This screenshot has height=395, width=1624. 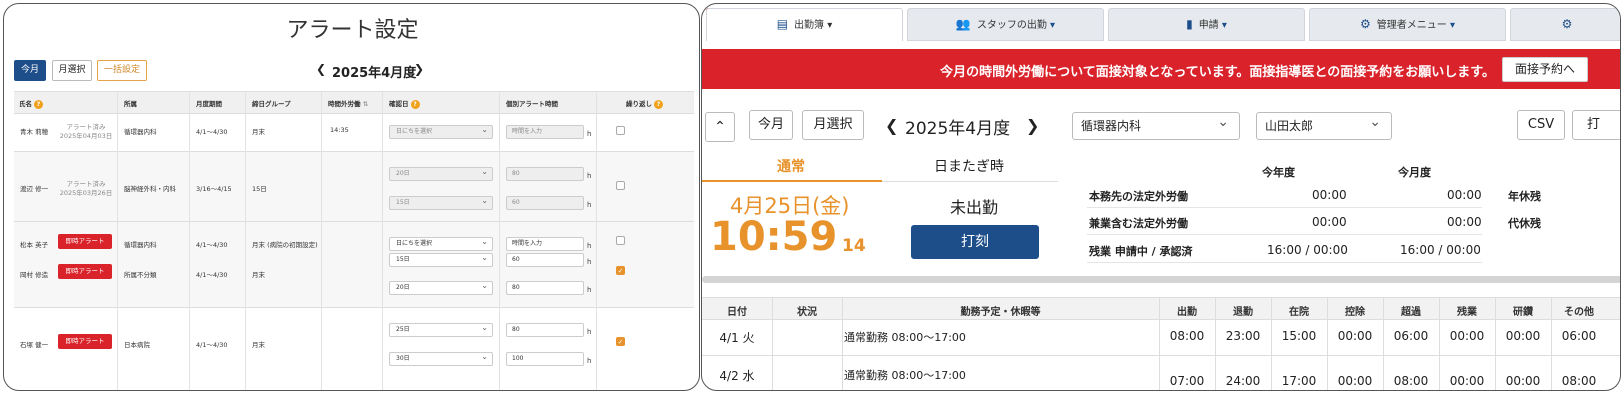 What do you see at coordinates (86, 136) in the screenshot?
I see `alert-date: 2025年04月03日` at bounding box center [86, 136].